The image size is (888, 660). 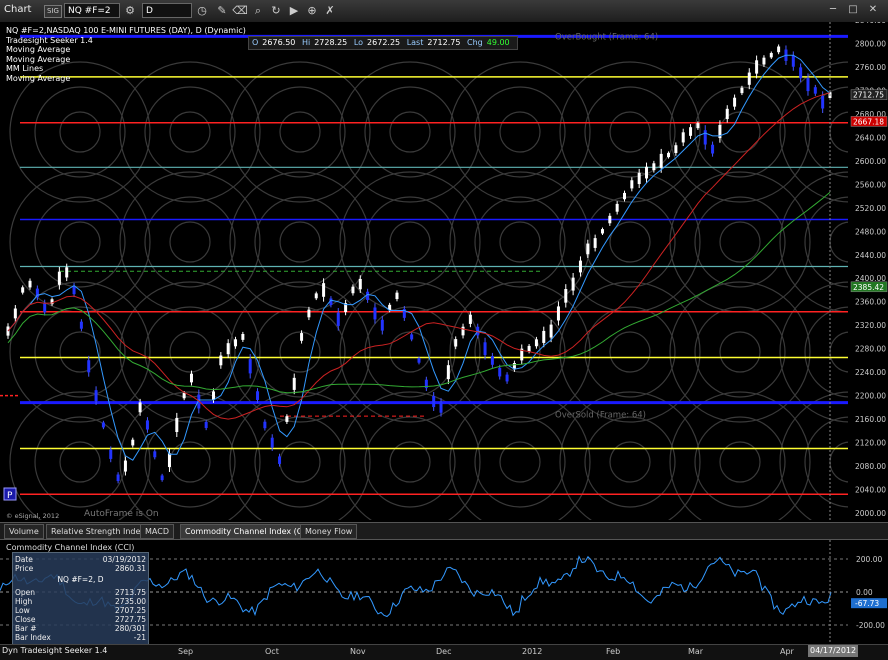 What do you see at coordinates (870, 443) in the screenshot?
I see `price-tick-label: 2120.00` at bounding box center [870, 443].